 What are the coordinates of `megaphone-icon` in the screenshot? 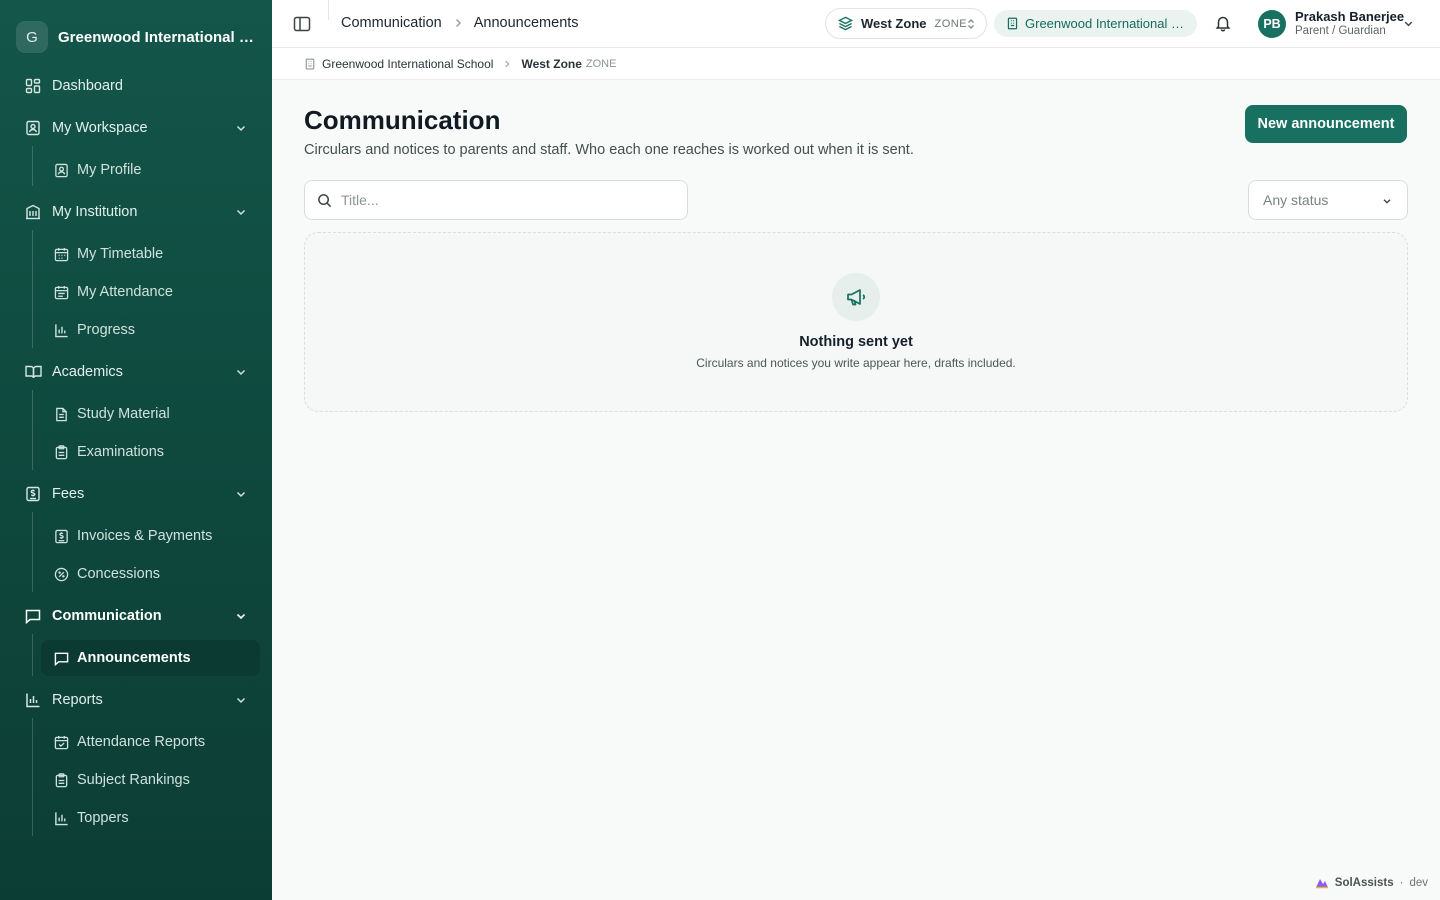 It's located at (856, 297).